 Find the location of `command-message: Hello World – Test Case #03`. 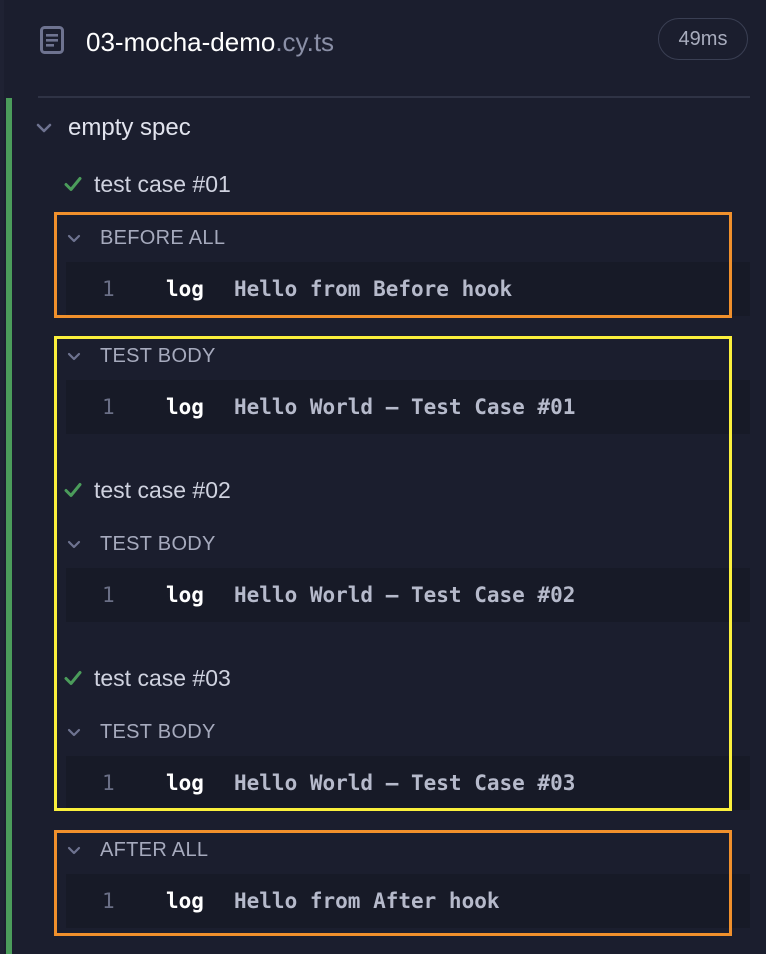

command-message: Hello World – Test Case #03 is located at coordinates (405, 783).